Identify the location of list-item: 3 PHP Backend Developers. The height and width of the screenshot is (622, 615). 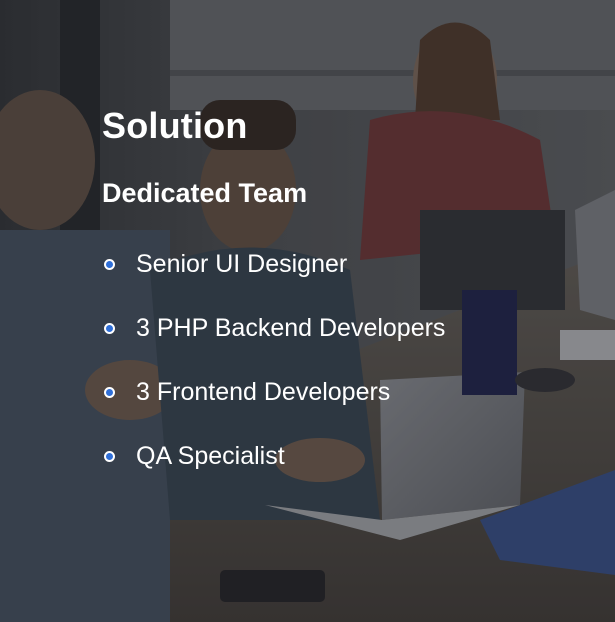
(273, 328).